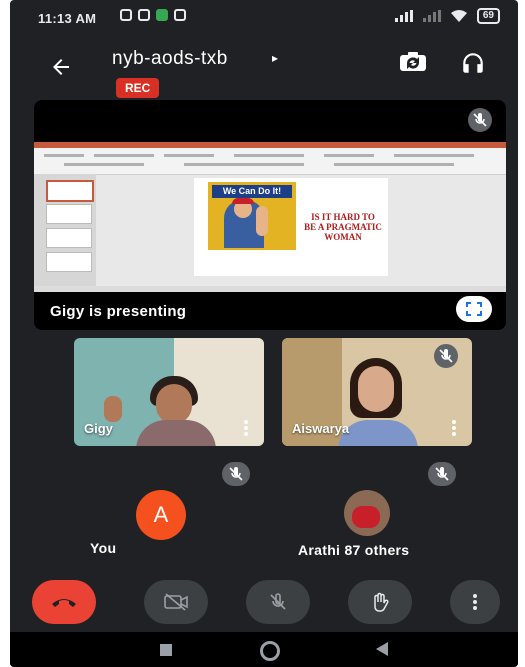 This screenshot has width=525, height=667. Describe the element at coordinates (413, 61) in the screenshot. I see `switch-camera-icon` at that location.